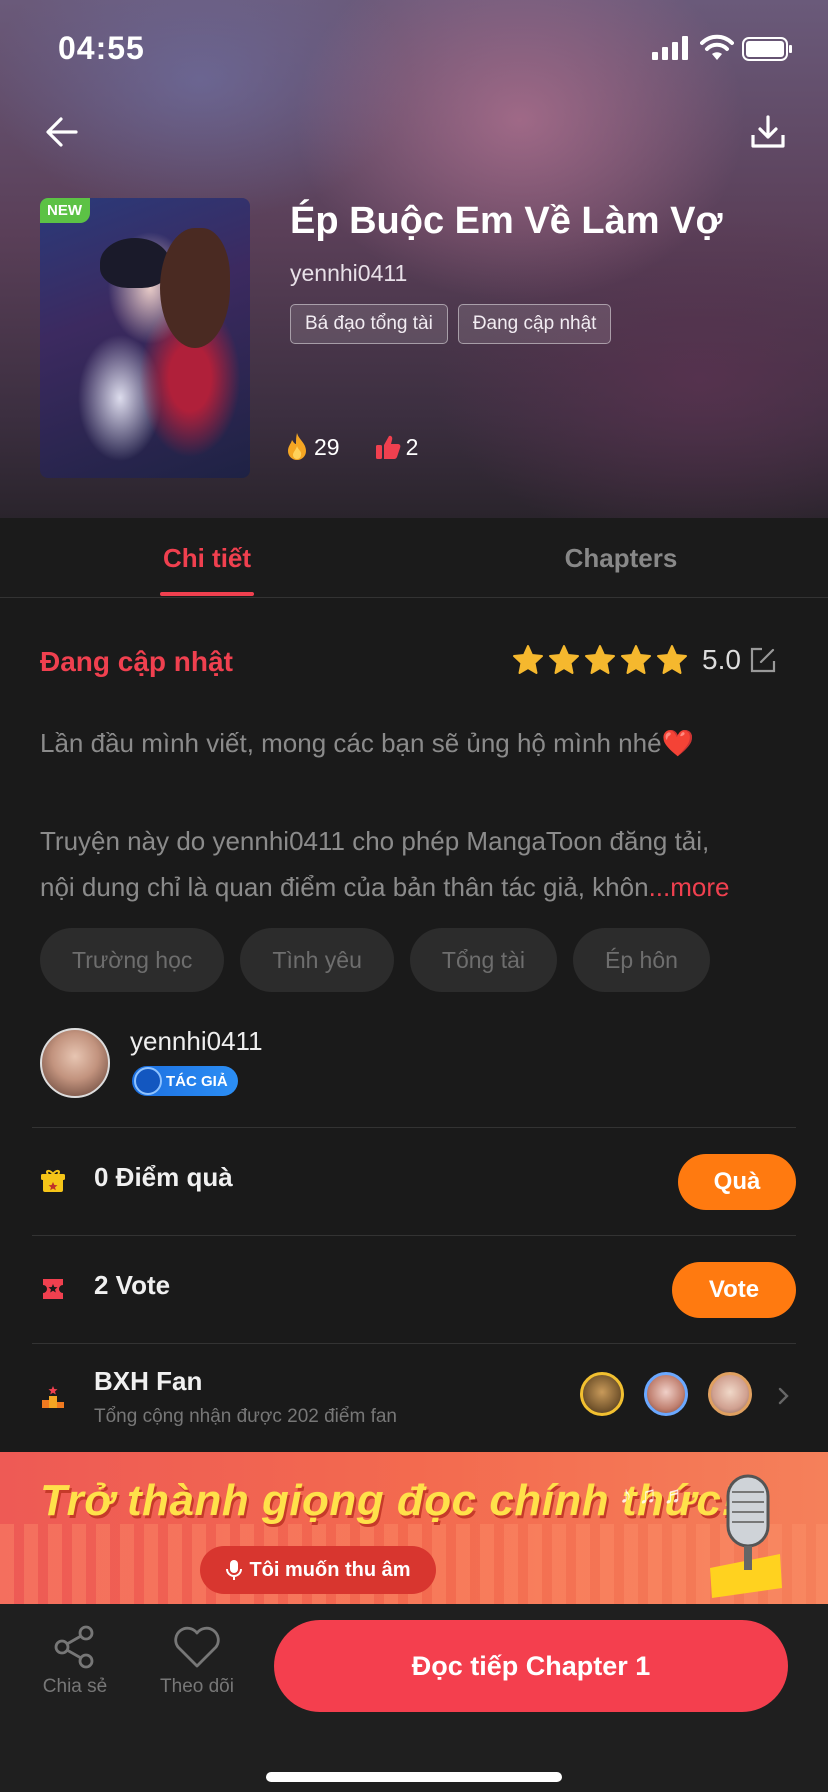 The height and width of the screenshot is (1792, 828). I want to click on rating: 5.0, so click(644, 660).